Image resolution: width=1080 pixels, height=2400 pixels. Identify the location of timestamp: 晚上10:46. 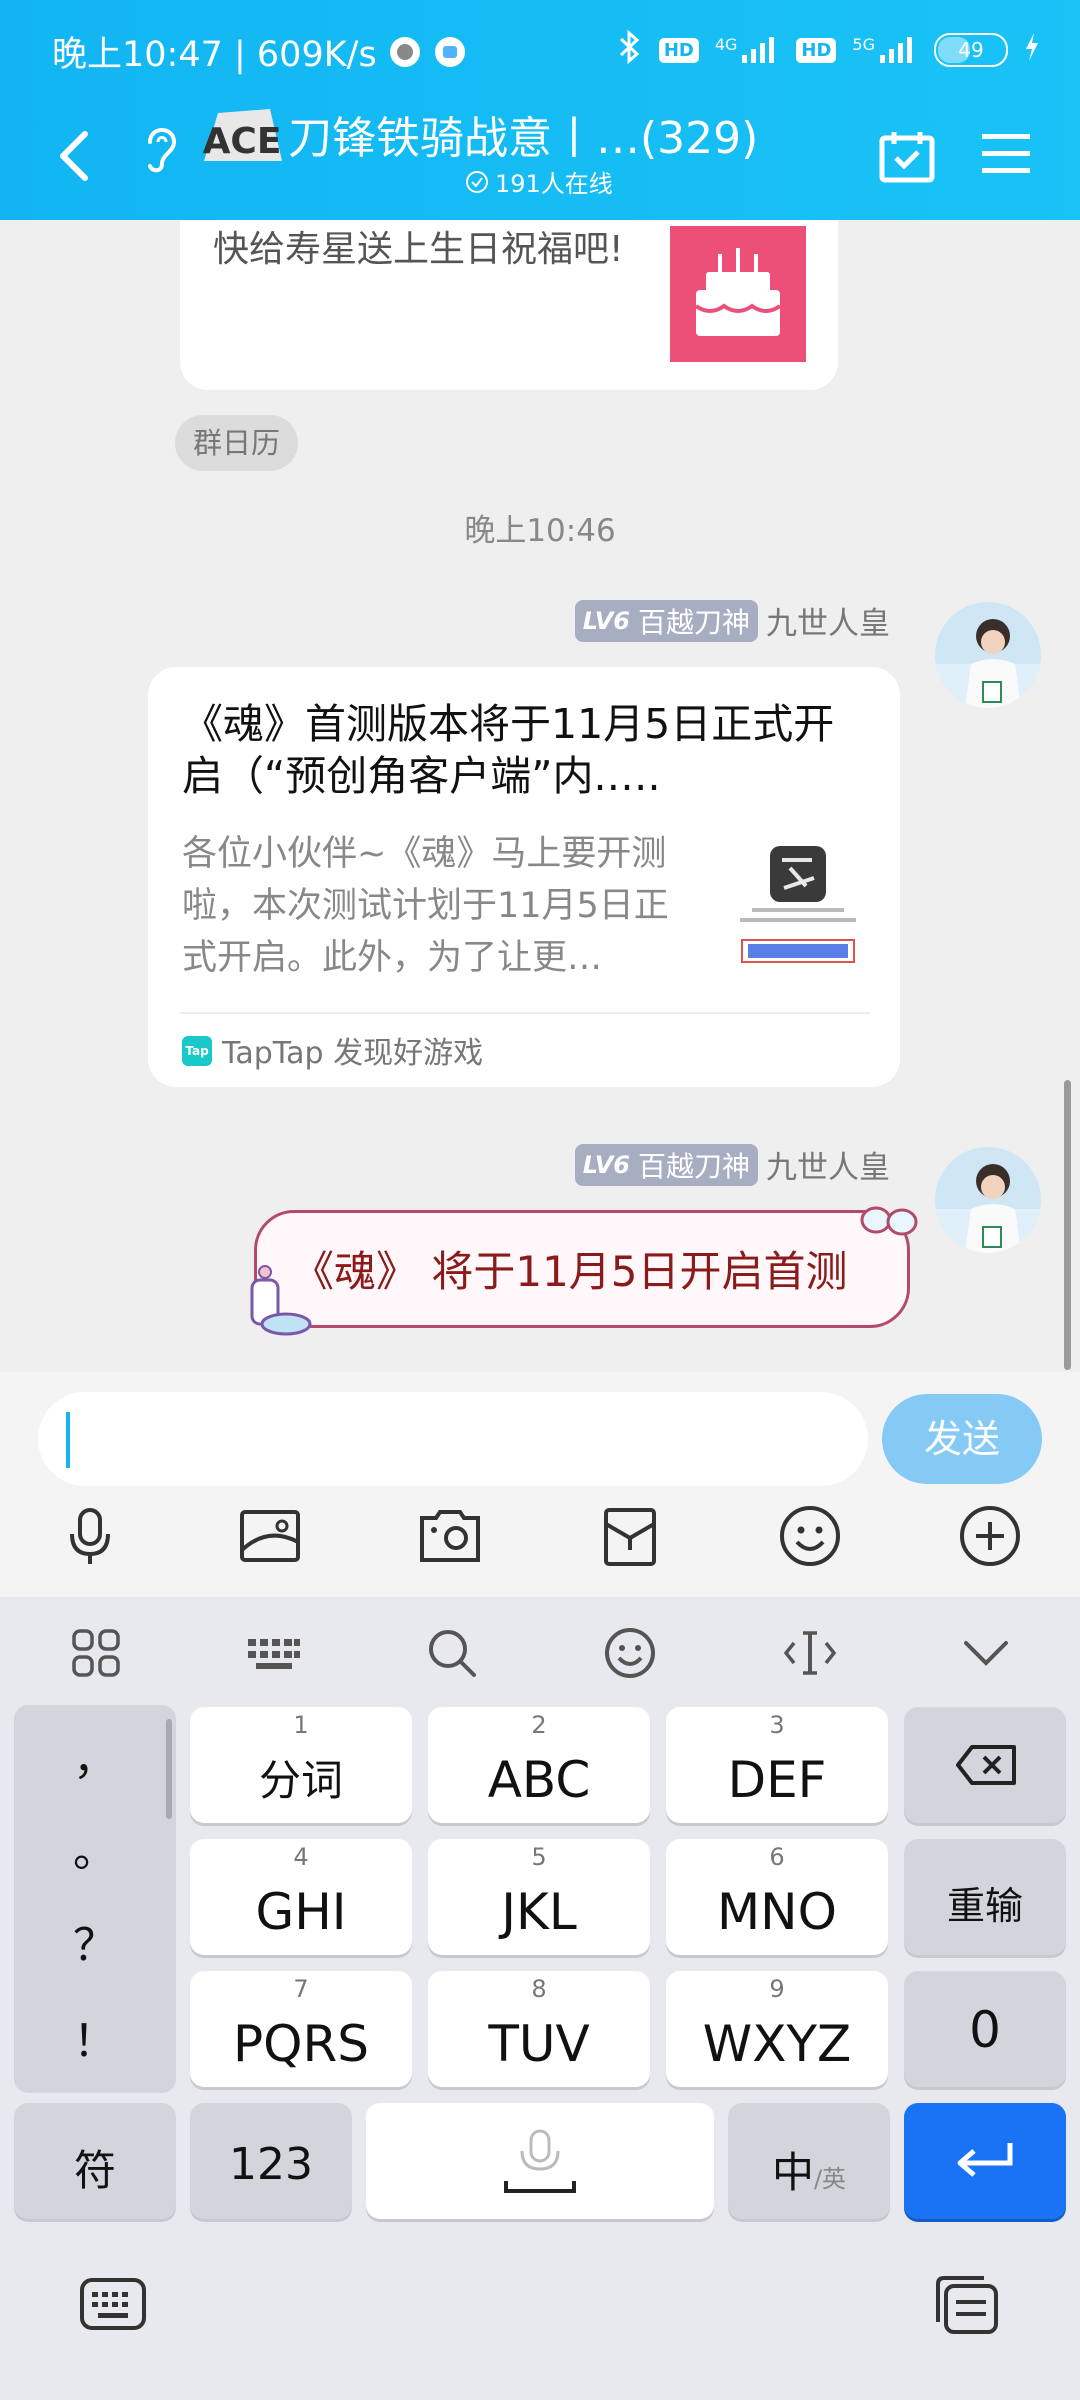
(540, 531).